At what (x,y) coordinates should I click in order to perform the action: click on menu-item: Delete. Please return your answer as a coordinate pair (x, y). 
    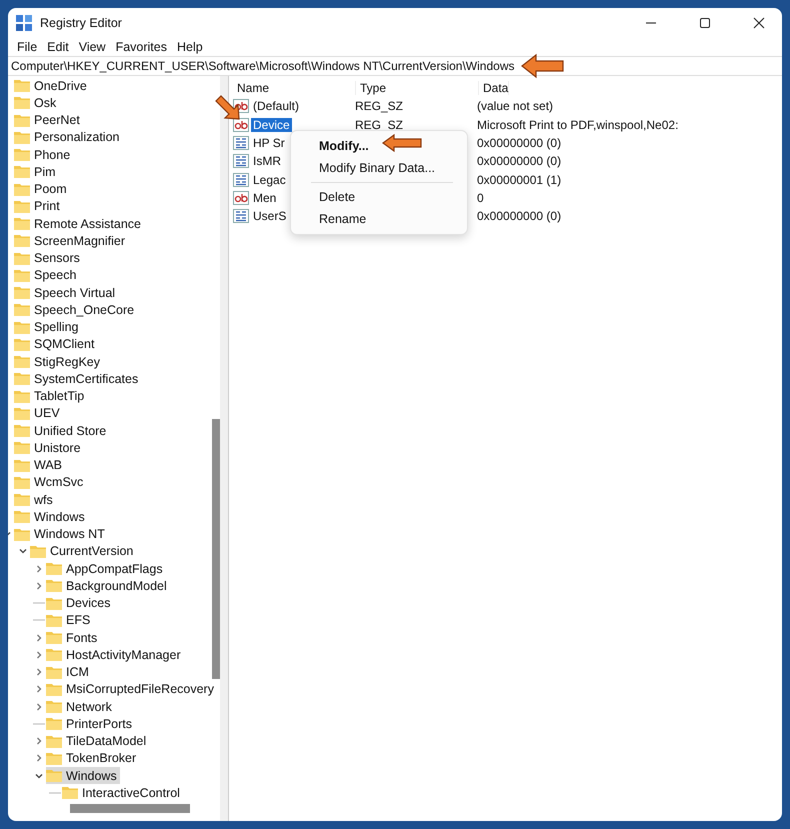
    Looking at the image, I should click on (379, 197).